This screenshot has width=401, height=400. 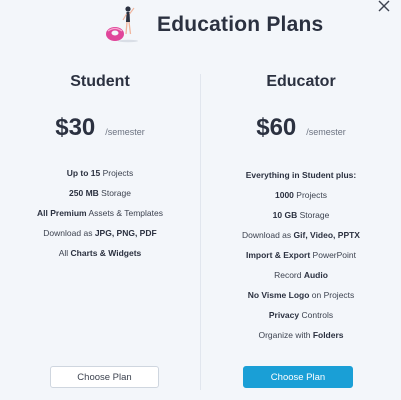 I want to click on header: Education Plans, so click(x=200, y=26).